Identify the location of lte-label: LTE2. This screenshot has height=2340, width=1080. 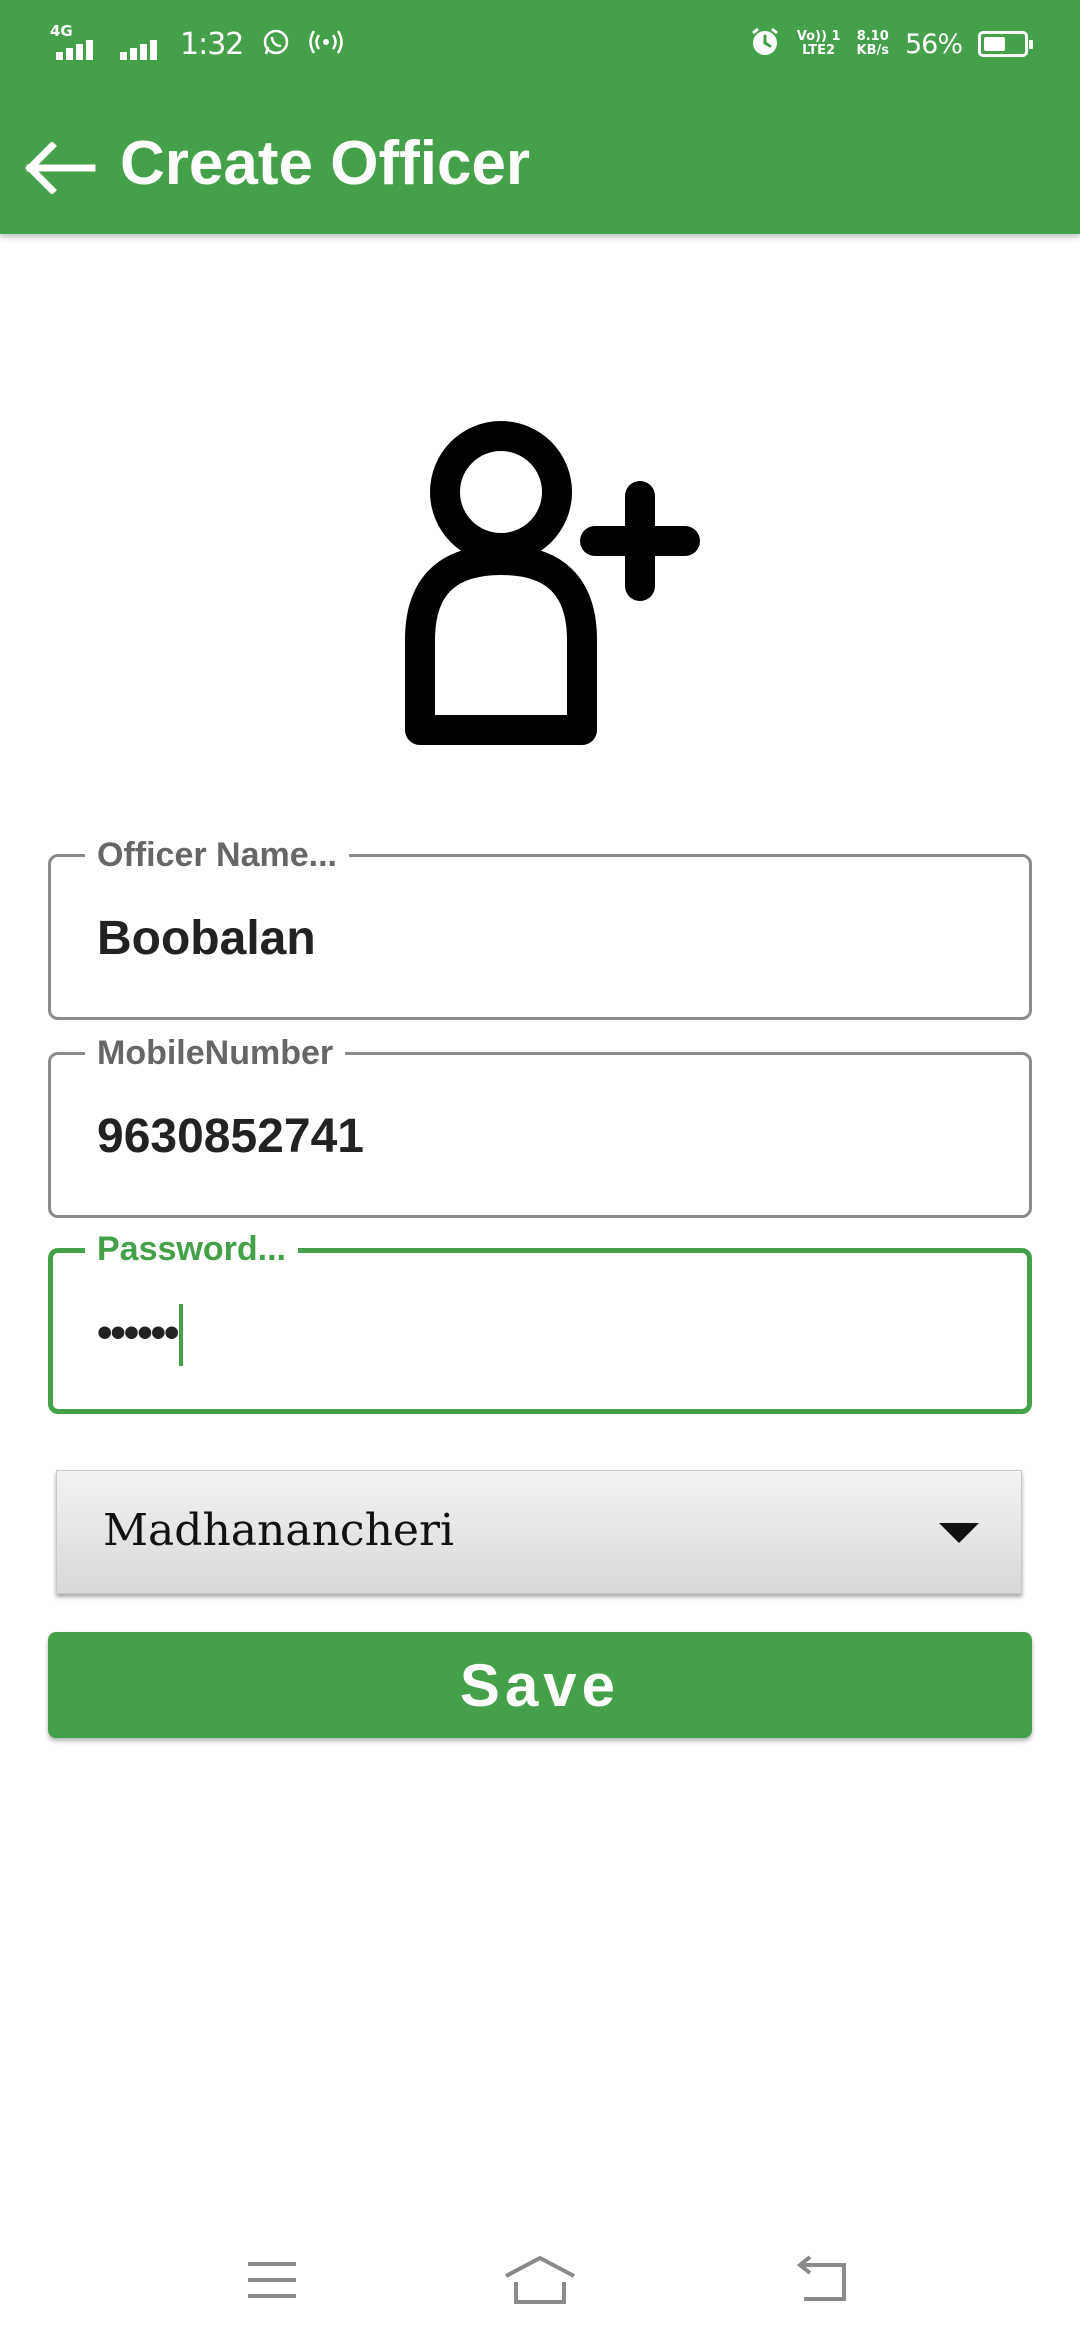
(819, 50).